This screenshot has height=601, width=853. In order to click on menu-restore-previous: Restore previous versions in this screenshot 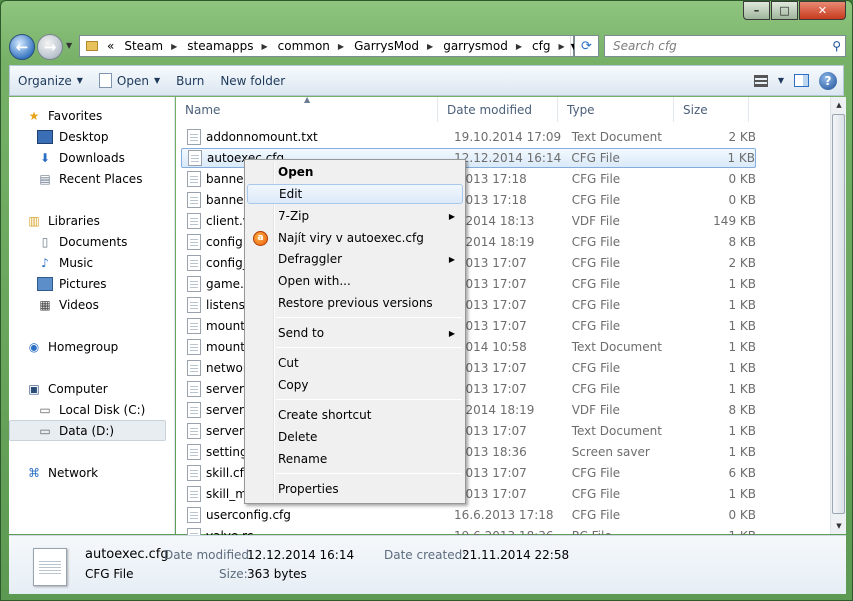, I will do `click(355, 303)`.